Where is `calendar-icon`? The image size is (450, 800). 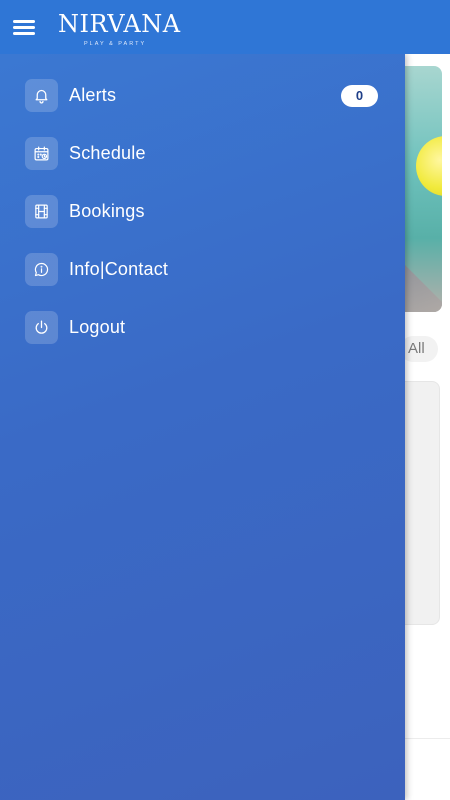 calendar-icon is located at coordinates (41, 153).